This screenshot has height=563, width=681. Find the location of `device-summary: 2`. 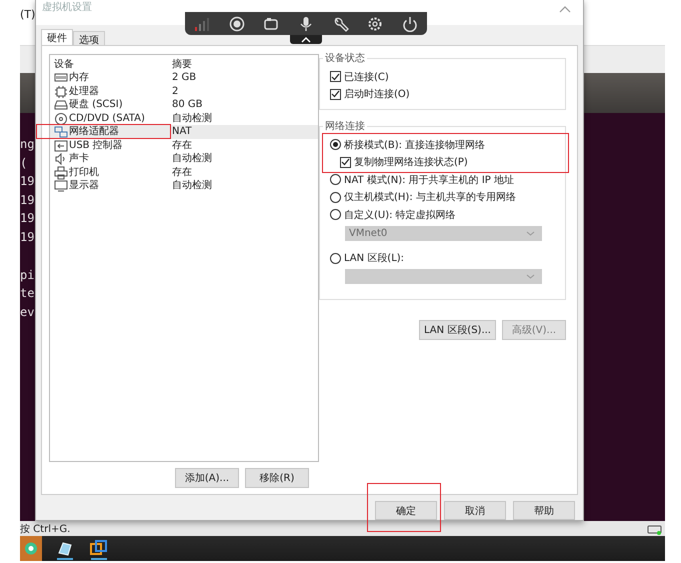

device-summary: 2 is located at coordinates (175, 91).